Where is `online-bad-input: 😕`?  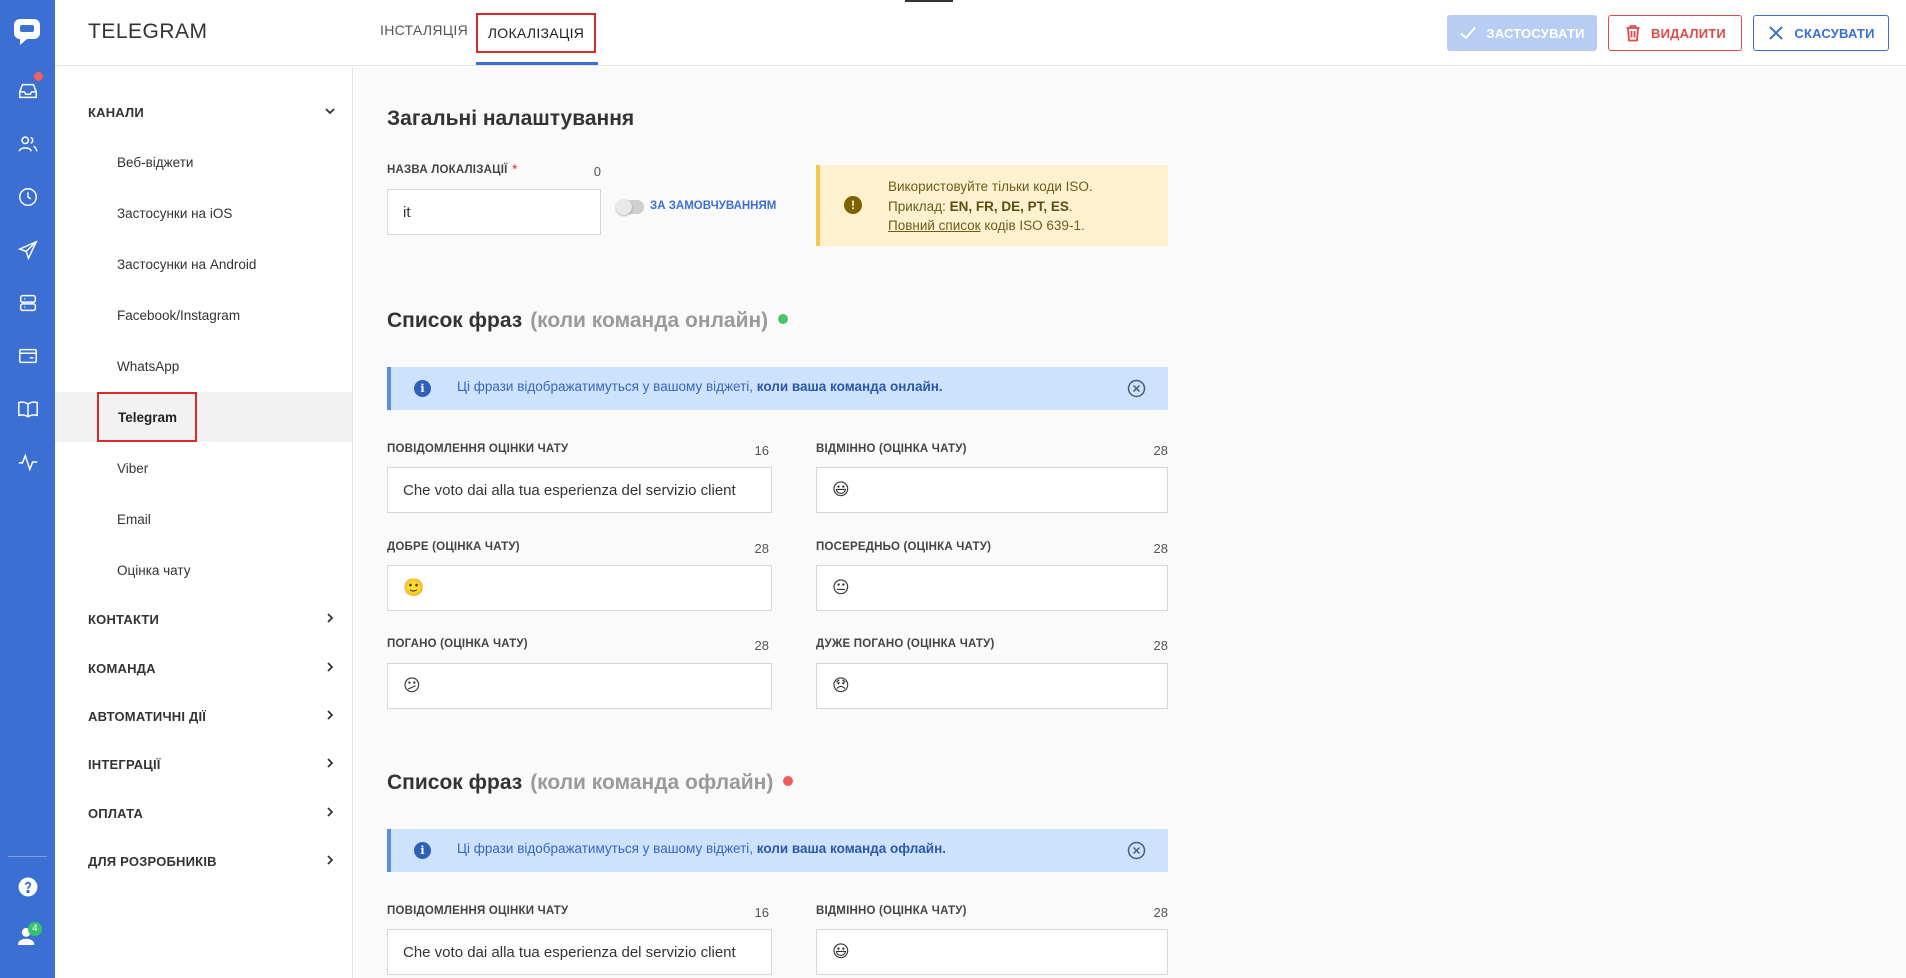
online-bad-input: 😕 is located at coordinates (579, 686).